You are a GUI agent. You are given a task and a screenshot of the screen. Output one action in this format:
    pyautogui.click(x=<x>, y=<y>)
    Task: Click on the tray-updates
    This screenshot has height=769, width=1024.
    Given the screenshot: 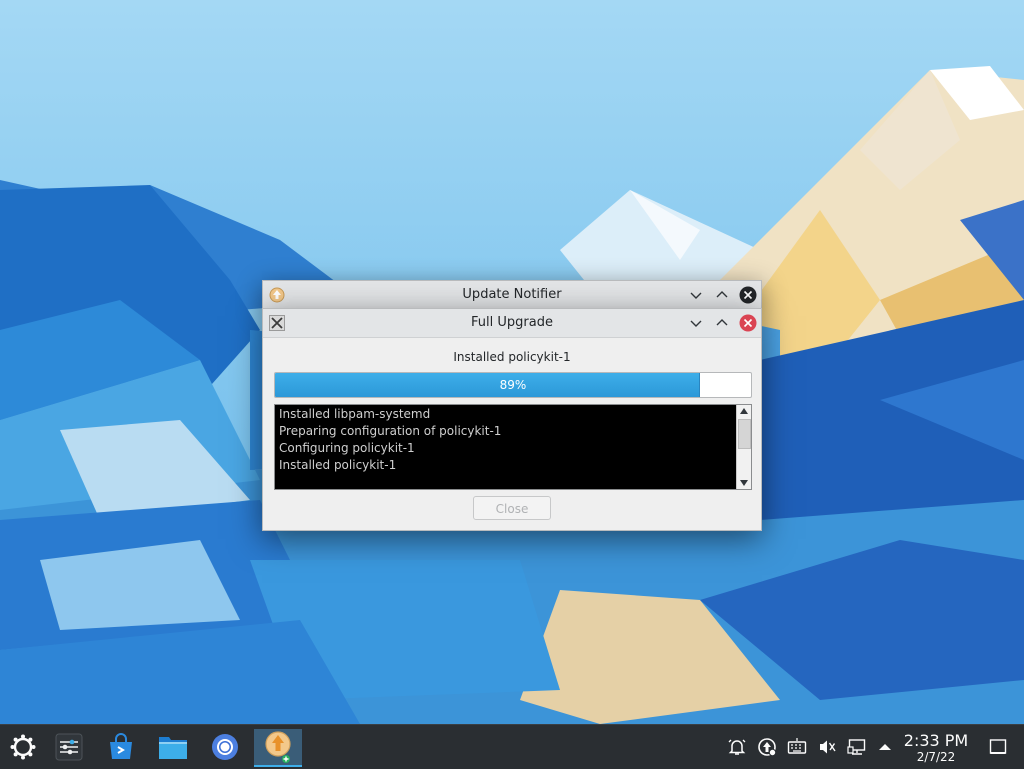 What is the action you would take?
    pyautogui.click(x=767, y=747)
    